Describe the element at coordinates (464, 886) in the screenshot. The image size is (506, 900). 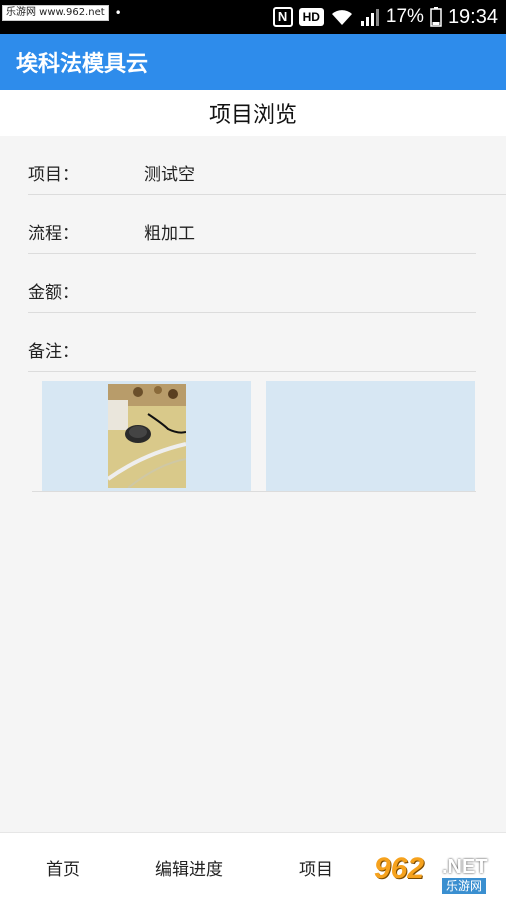
I see `watermark-cn: 乐游网` at that location.